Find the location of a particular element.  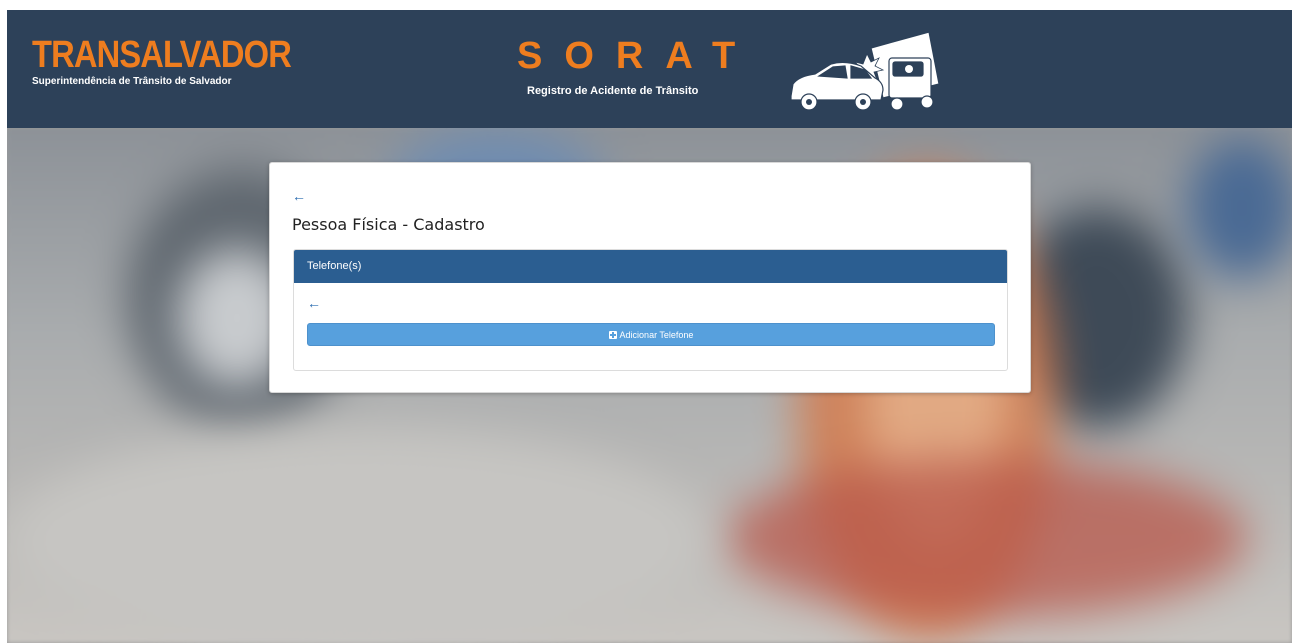

back-arrow-icon: ← is located at coordinates (299, 196).